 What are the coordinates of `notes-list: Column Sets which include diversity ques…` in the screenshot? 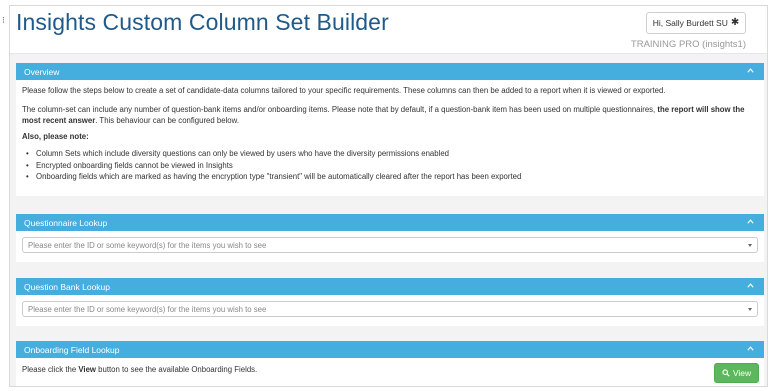 It's located at (273, 165).